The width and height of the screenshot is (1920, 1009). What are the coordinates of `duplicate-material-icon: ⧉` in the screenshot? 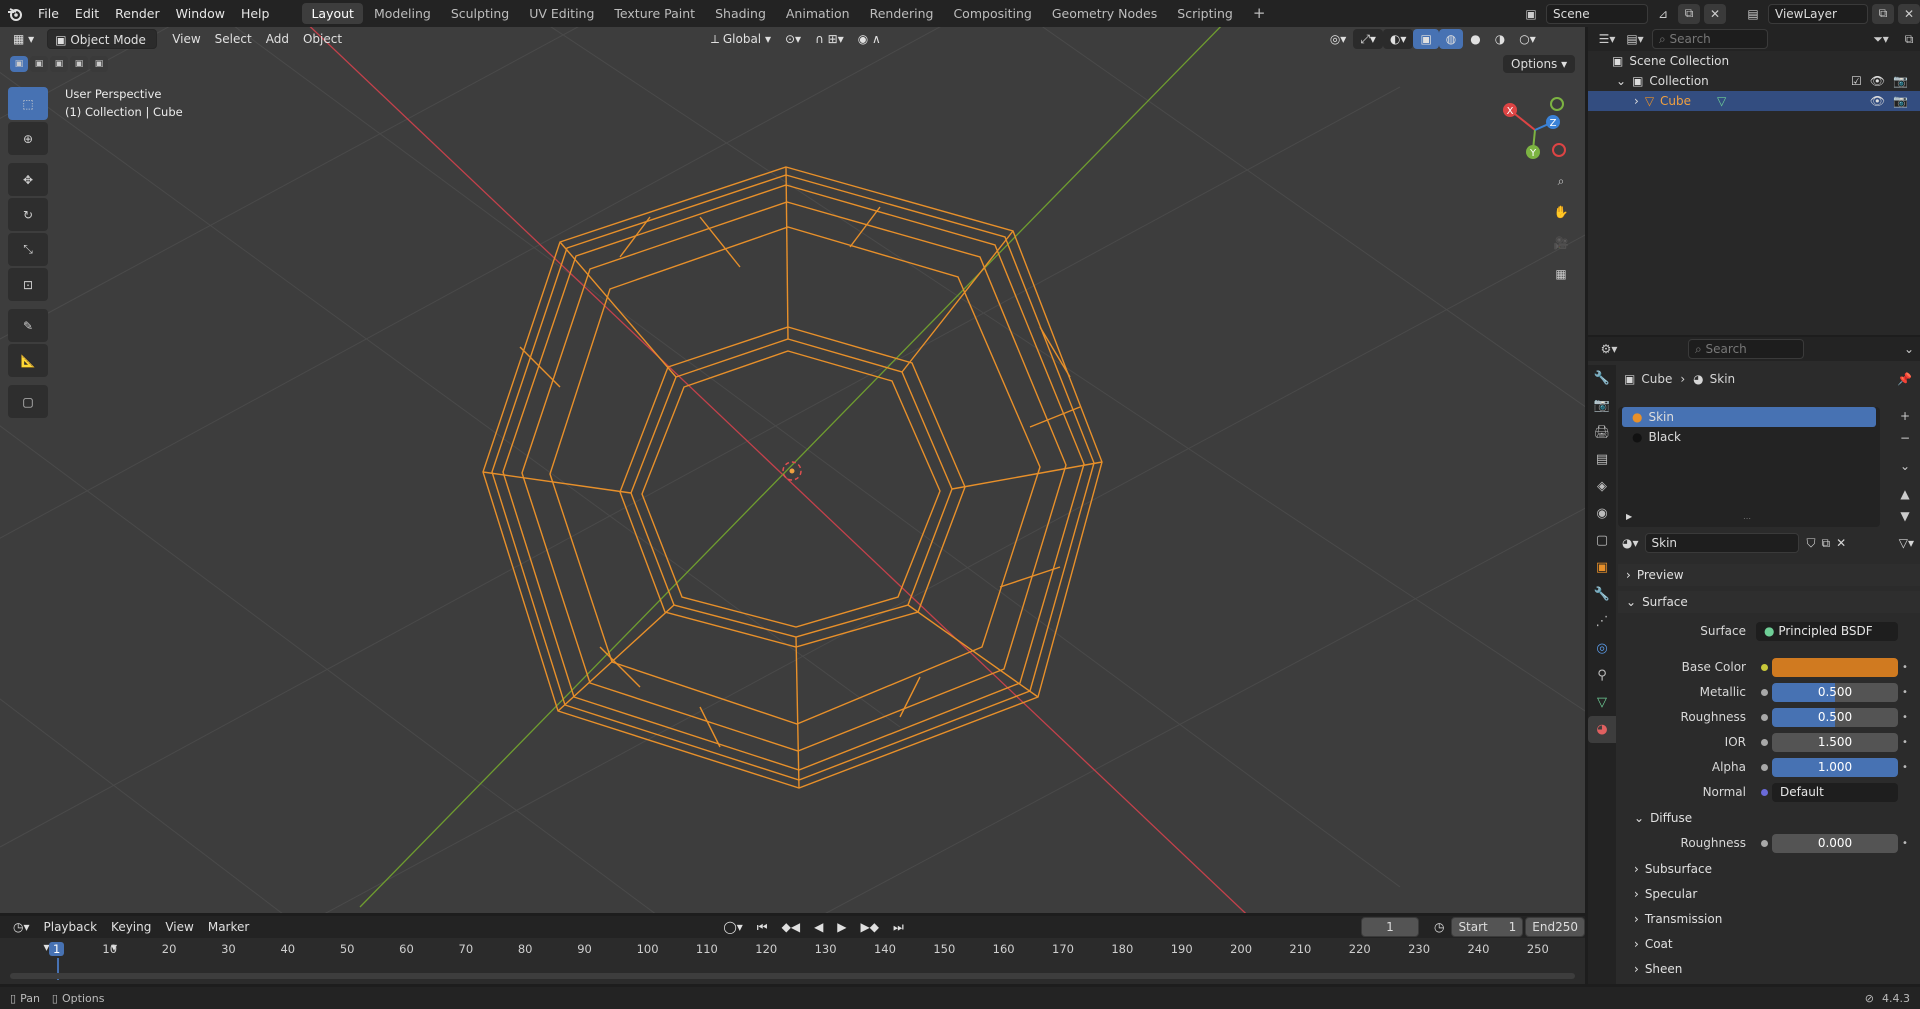 It's located at (1826, 543).